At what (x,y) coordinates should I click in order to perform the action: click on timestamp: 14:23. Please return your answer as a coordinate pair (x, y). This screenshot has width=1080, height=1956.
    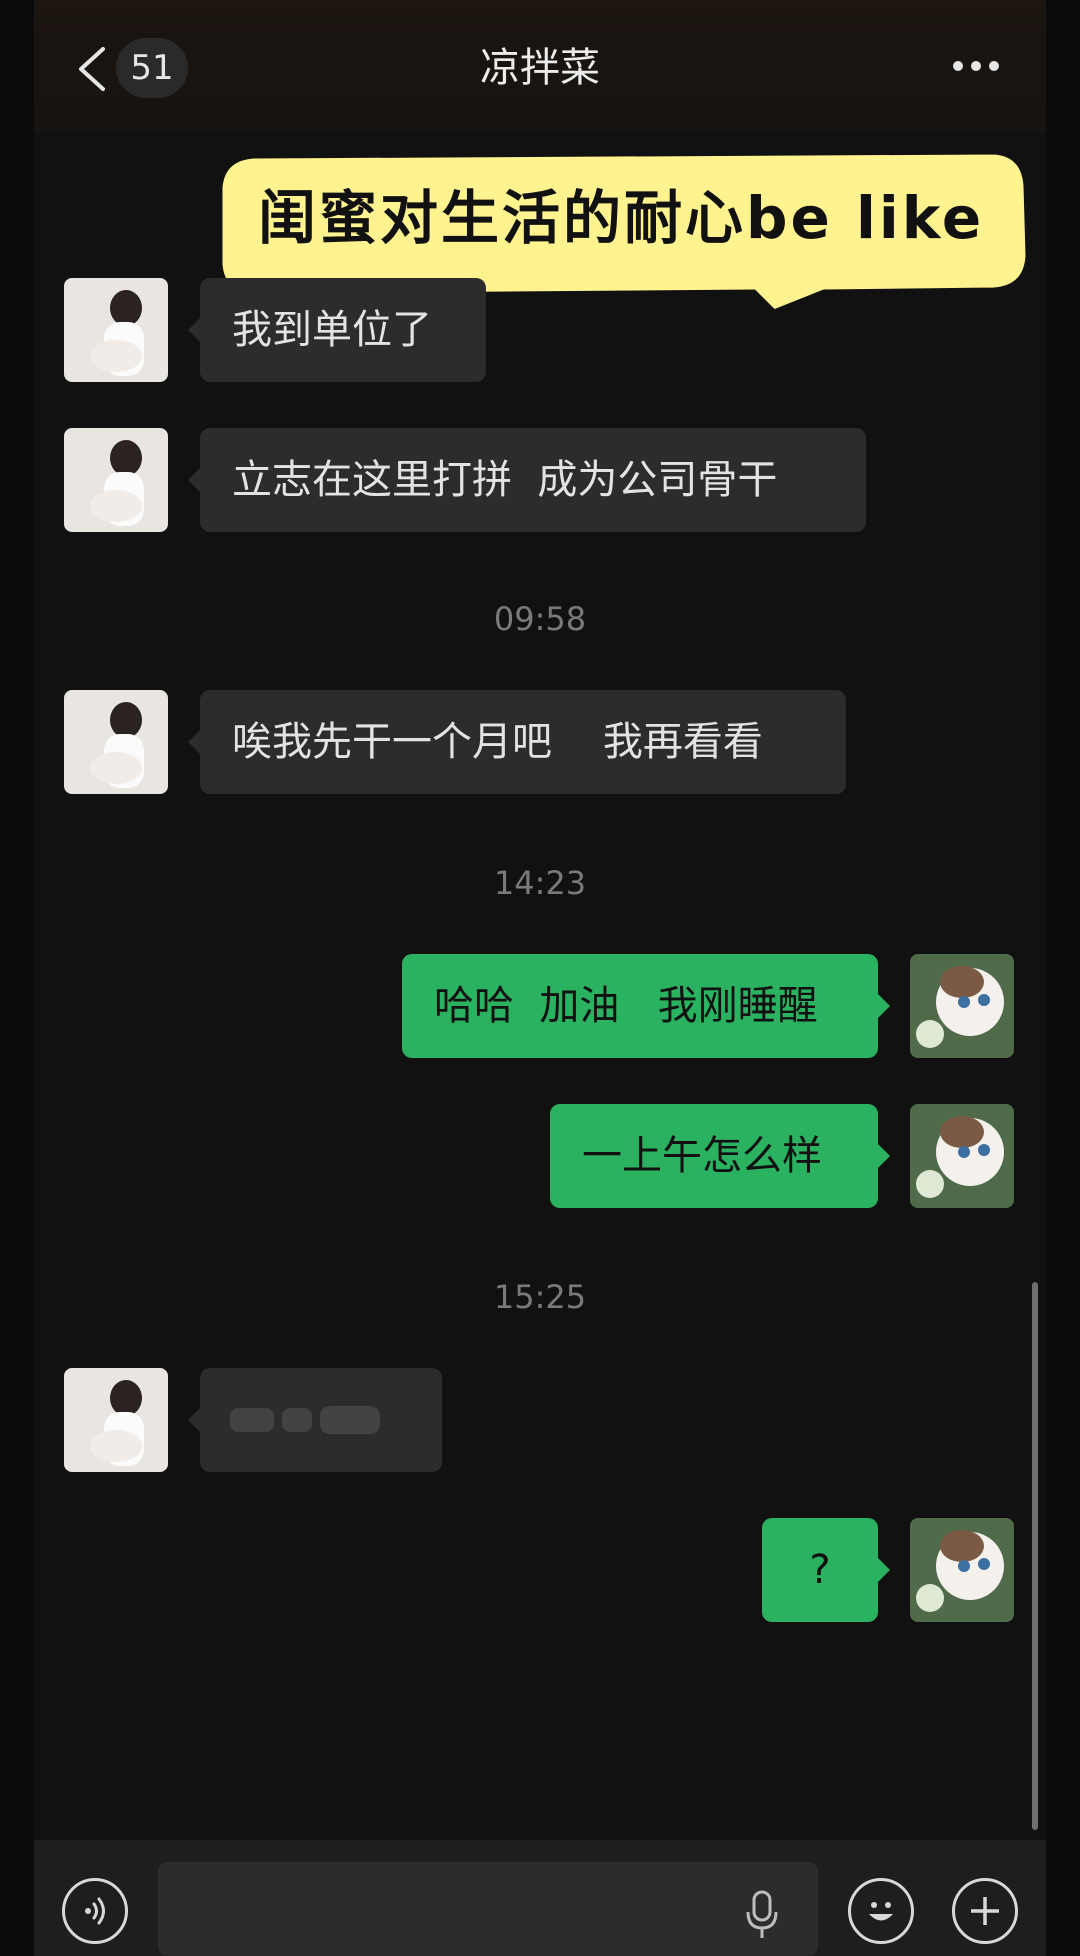
    Looking at the image, I should click on (540, 883).